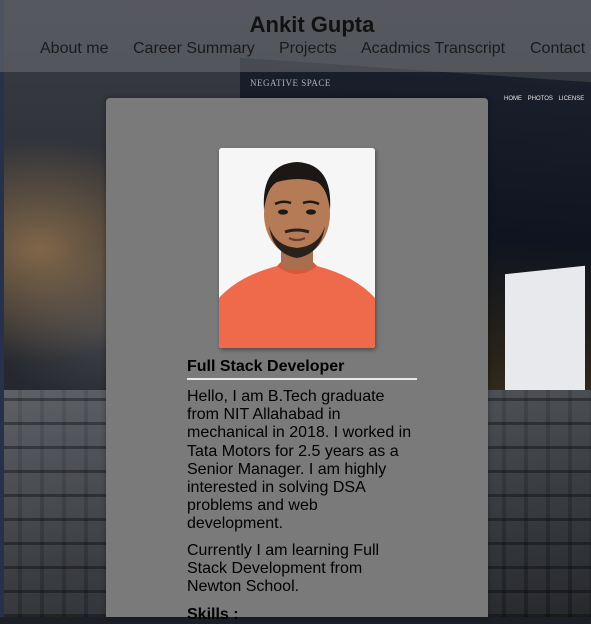 This screenshot has height=624, width=591. What do you see at coordinates (557, 49) in the screenshot?
I see `nav-contact: Contact` at bounding box center [557, 49].